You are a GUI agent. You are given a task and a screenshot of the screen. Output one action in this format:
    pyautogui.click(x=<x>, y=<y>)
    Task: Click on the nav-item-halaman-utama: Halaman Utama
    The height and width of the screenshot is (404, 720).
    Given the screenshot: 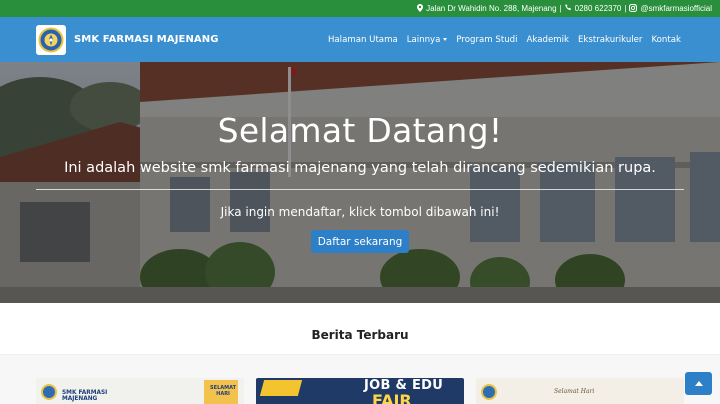 What is the action you would take?
    pyautogui.click(x=363, y=40)
    